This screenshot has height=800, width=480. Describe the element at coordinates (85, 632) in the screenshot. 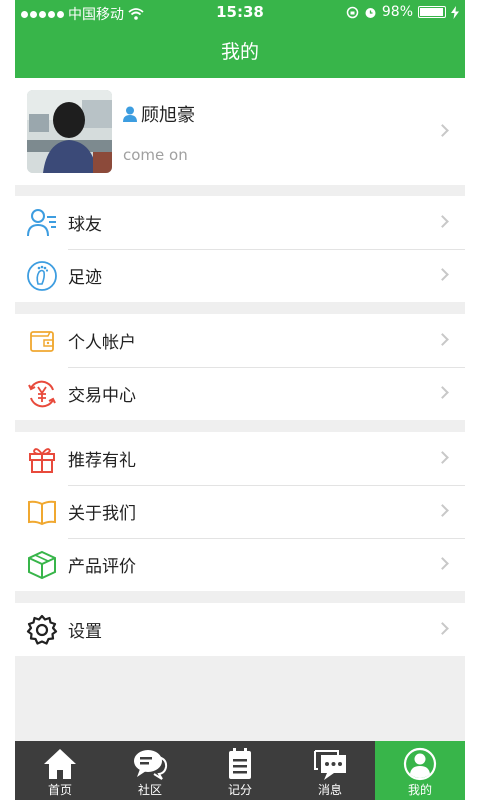

I see `menu-item-label: 设置` at that location.